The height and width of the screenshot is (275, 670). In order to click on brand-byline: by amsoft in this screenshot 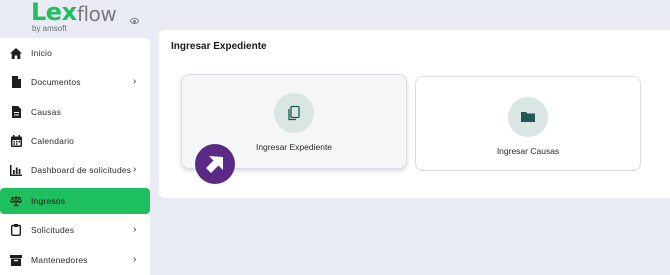, I will do `click(49, 28)`.